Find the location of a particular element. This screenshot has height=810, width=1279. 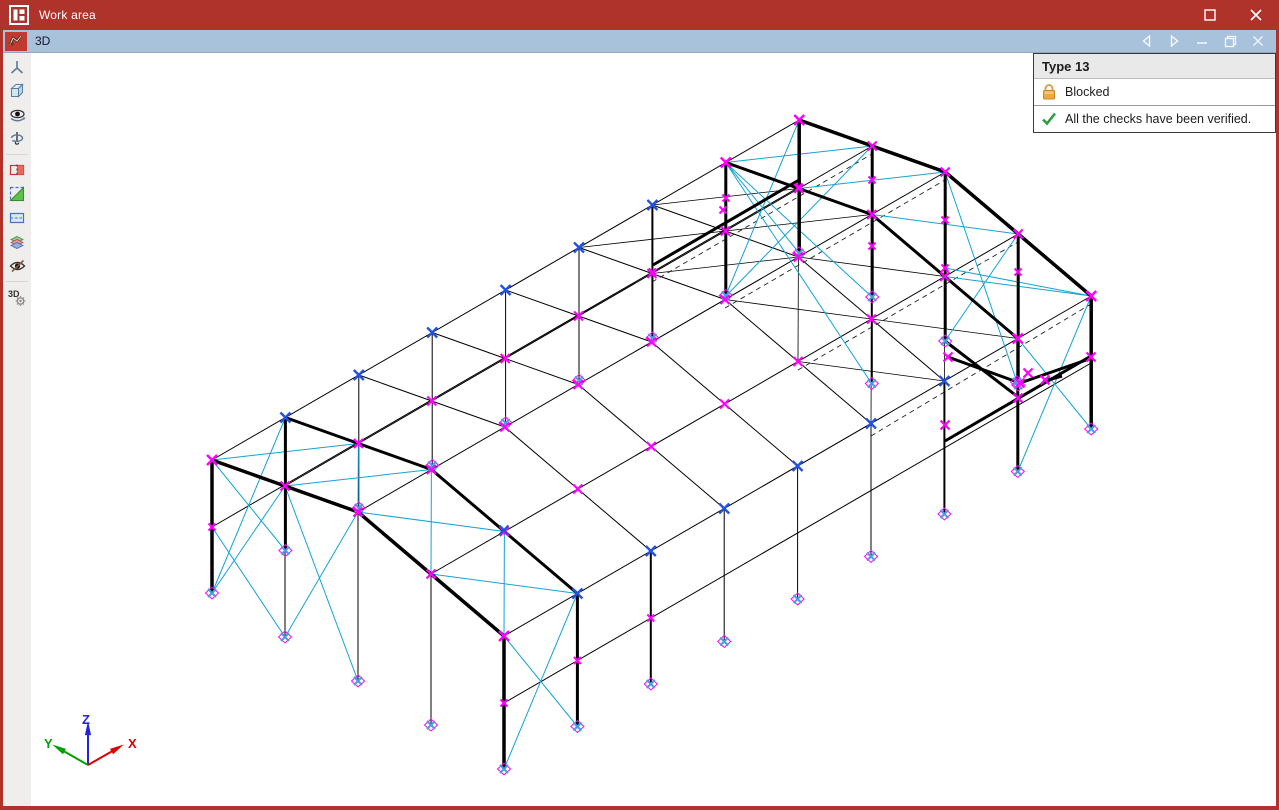

render-mode-icon is located at coordinates (17, 194).